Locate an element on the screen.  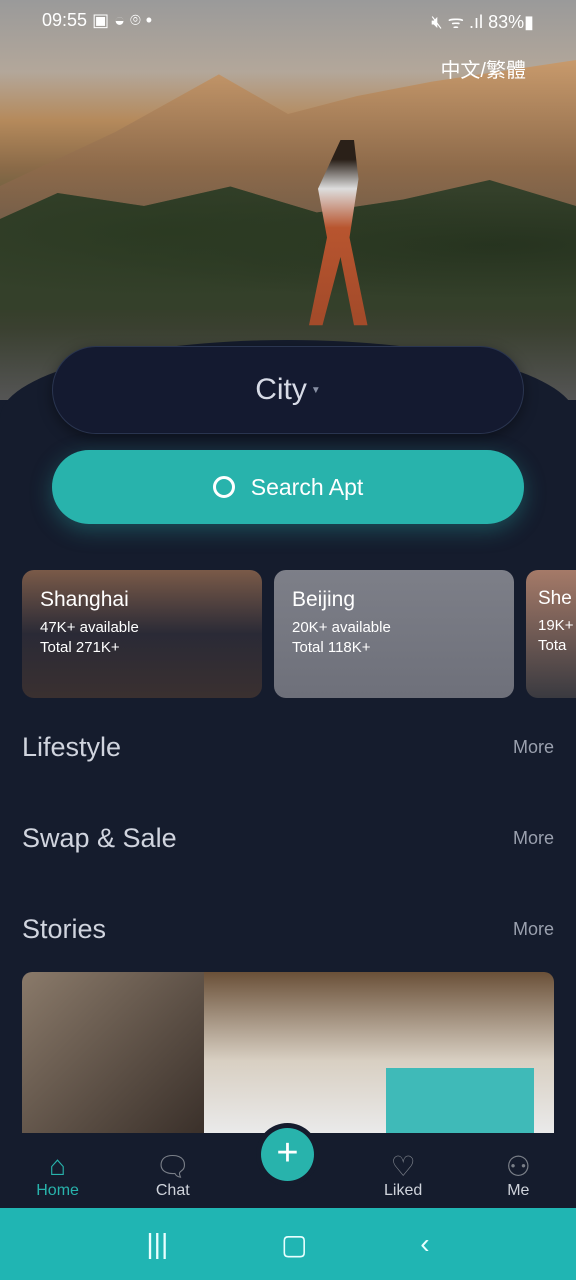
heart-icon: ♡ is located at coordinates (403, 1166).